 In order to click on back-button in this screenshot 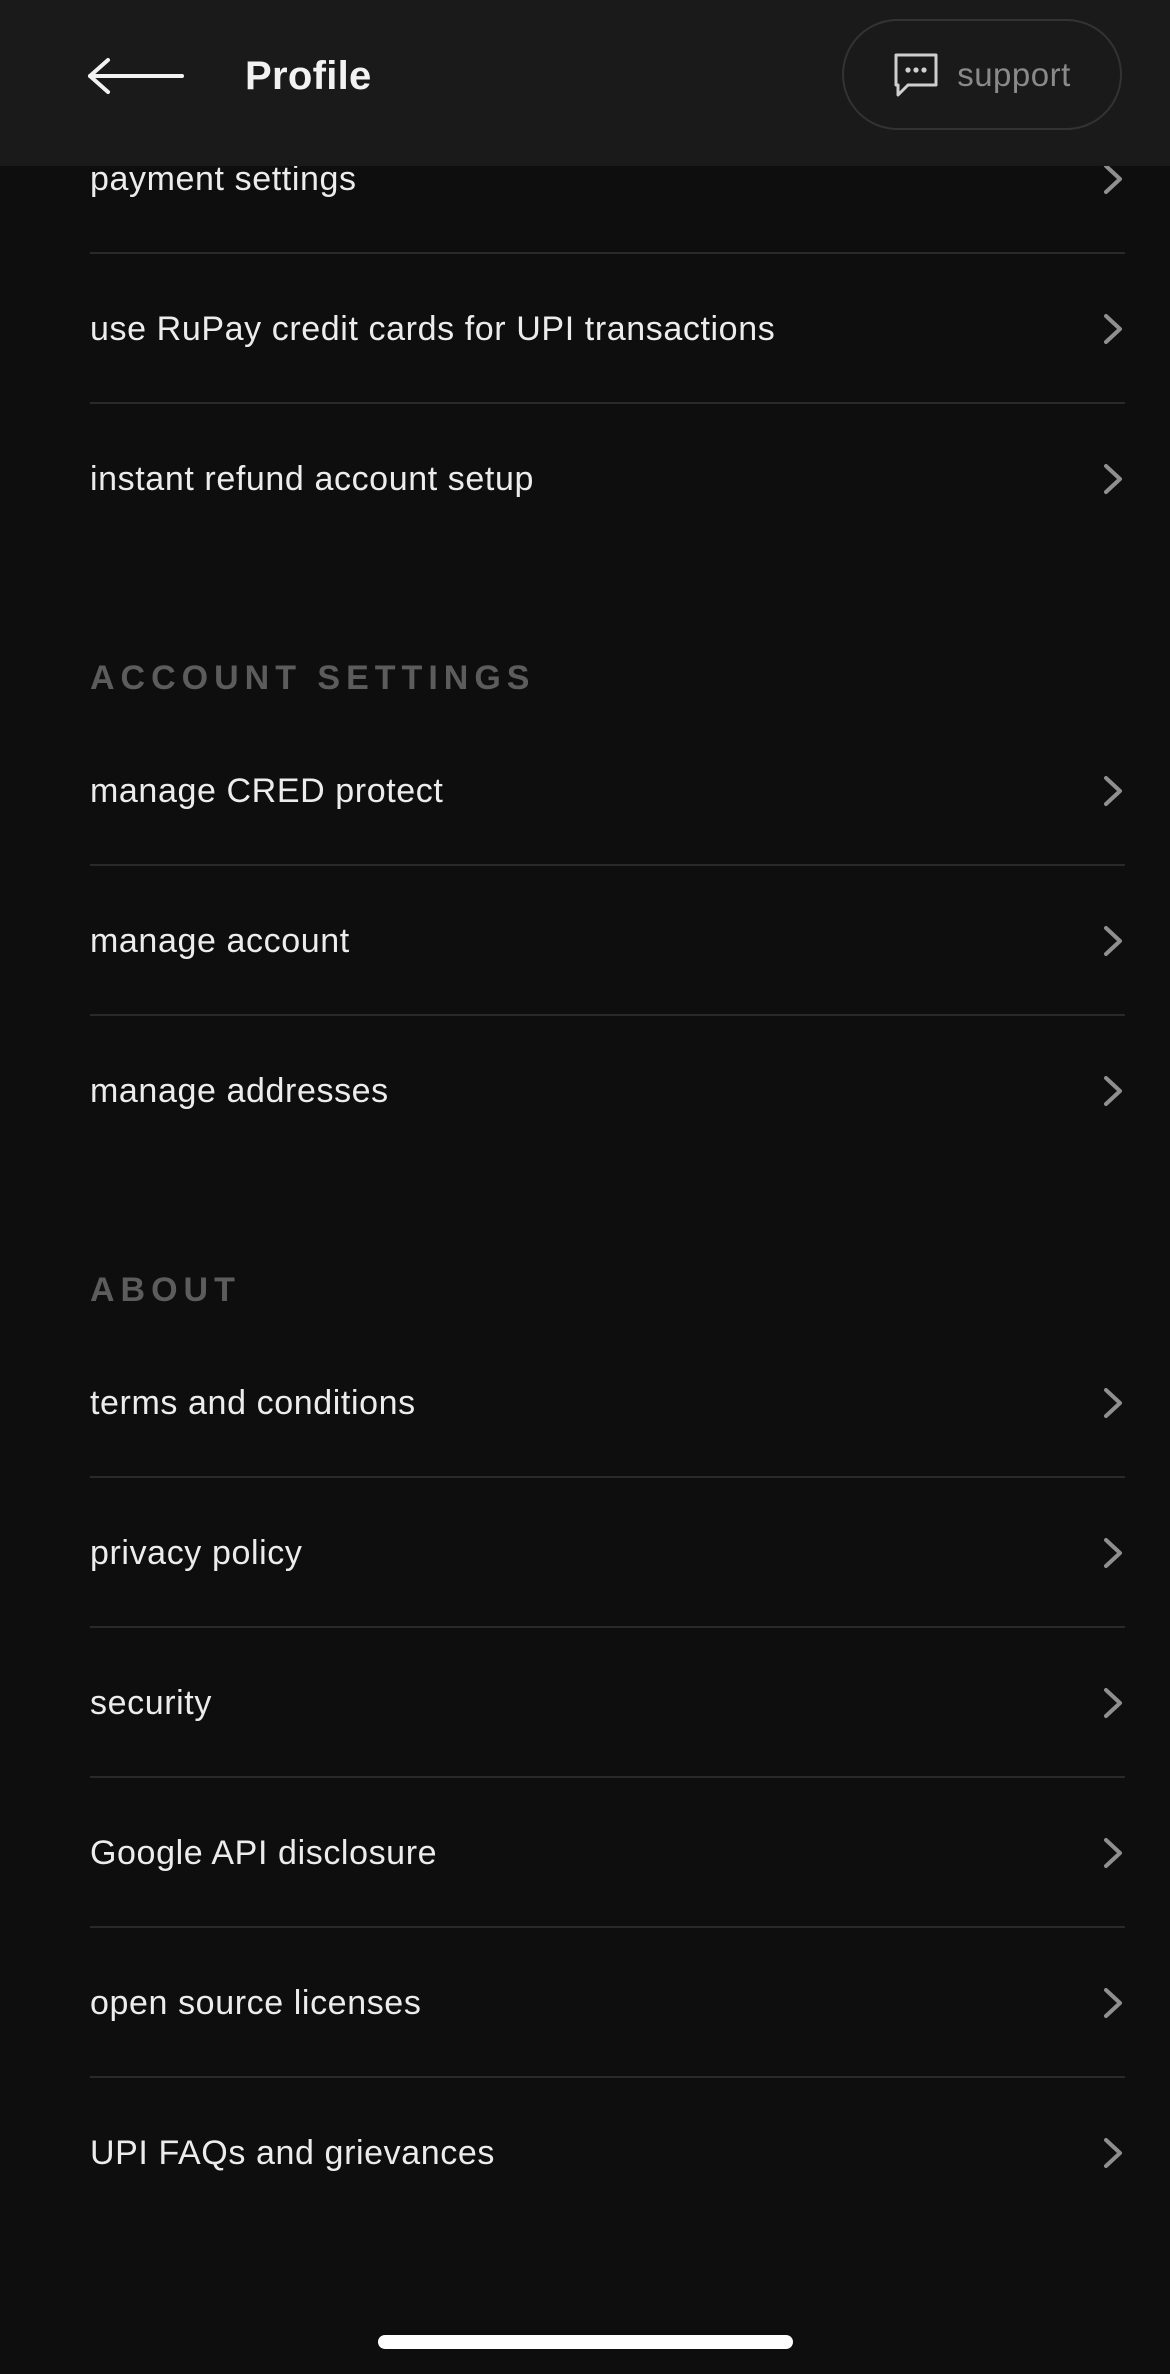, I will do `click(138, 76)`.